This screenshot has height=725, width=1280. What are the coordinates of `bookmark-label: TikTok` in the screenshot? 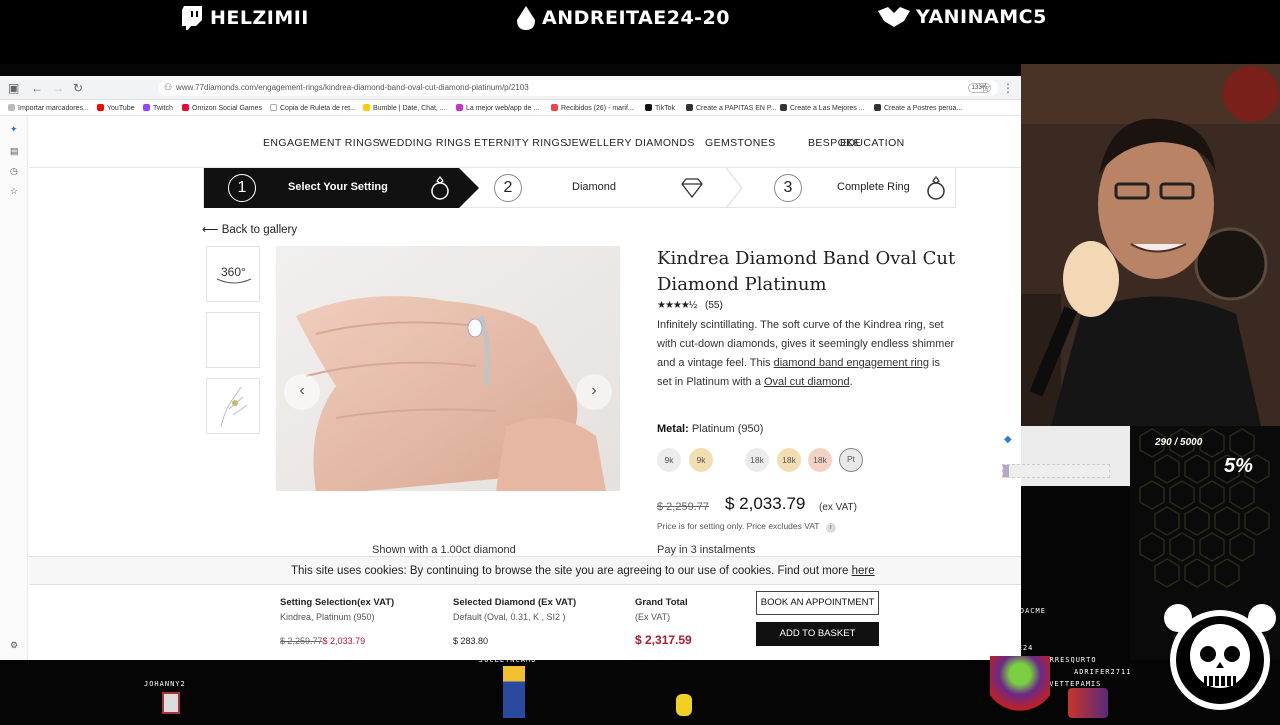 It's located at (665, 108).